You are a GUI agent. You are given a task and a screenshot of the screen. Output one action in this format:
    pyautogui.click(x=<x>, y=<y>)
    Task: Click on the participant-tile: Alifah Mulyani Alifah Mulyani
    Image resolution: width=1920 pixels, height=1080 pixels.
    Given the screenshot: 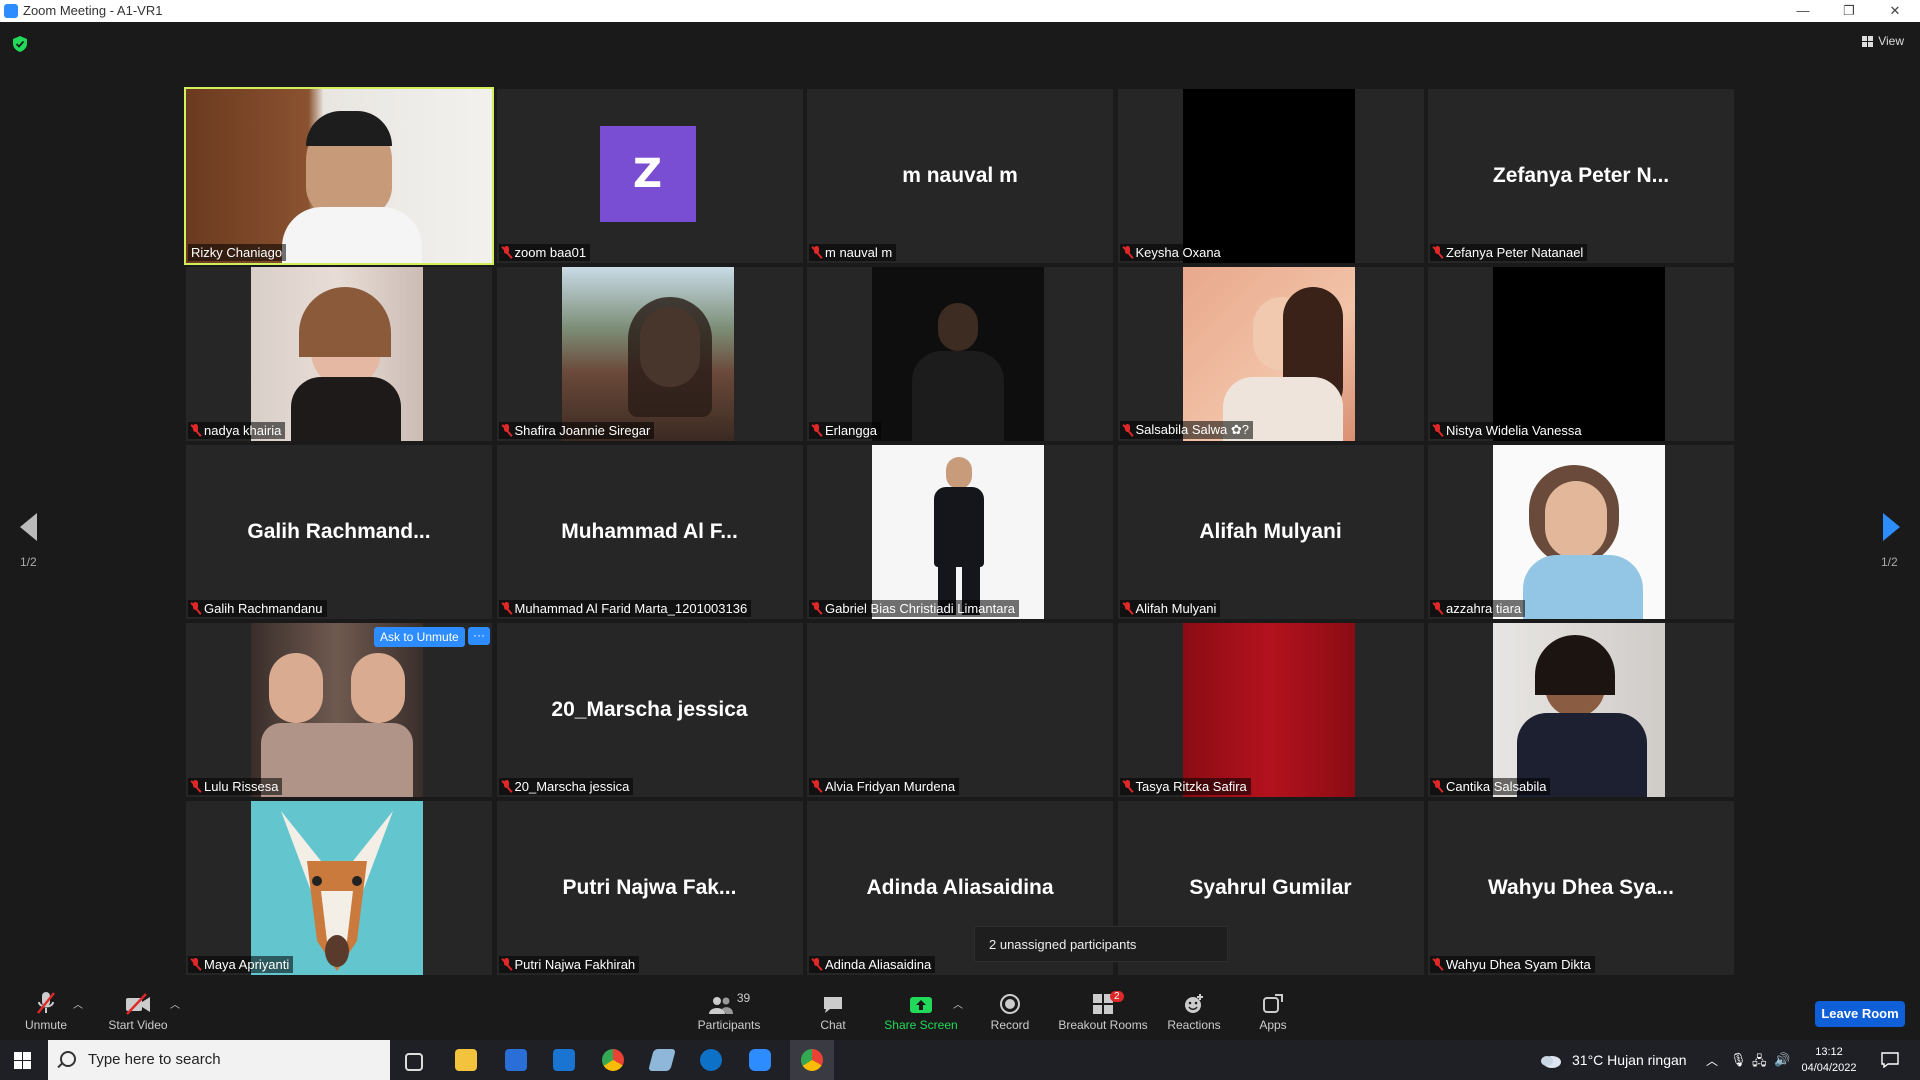 What is the action you would take?
    pyautogui.click(x=1270, y=532)
    